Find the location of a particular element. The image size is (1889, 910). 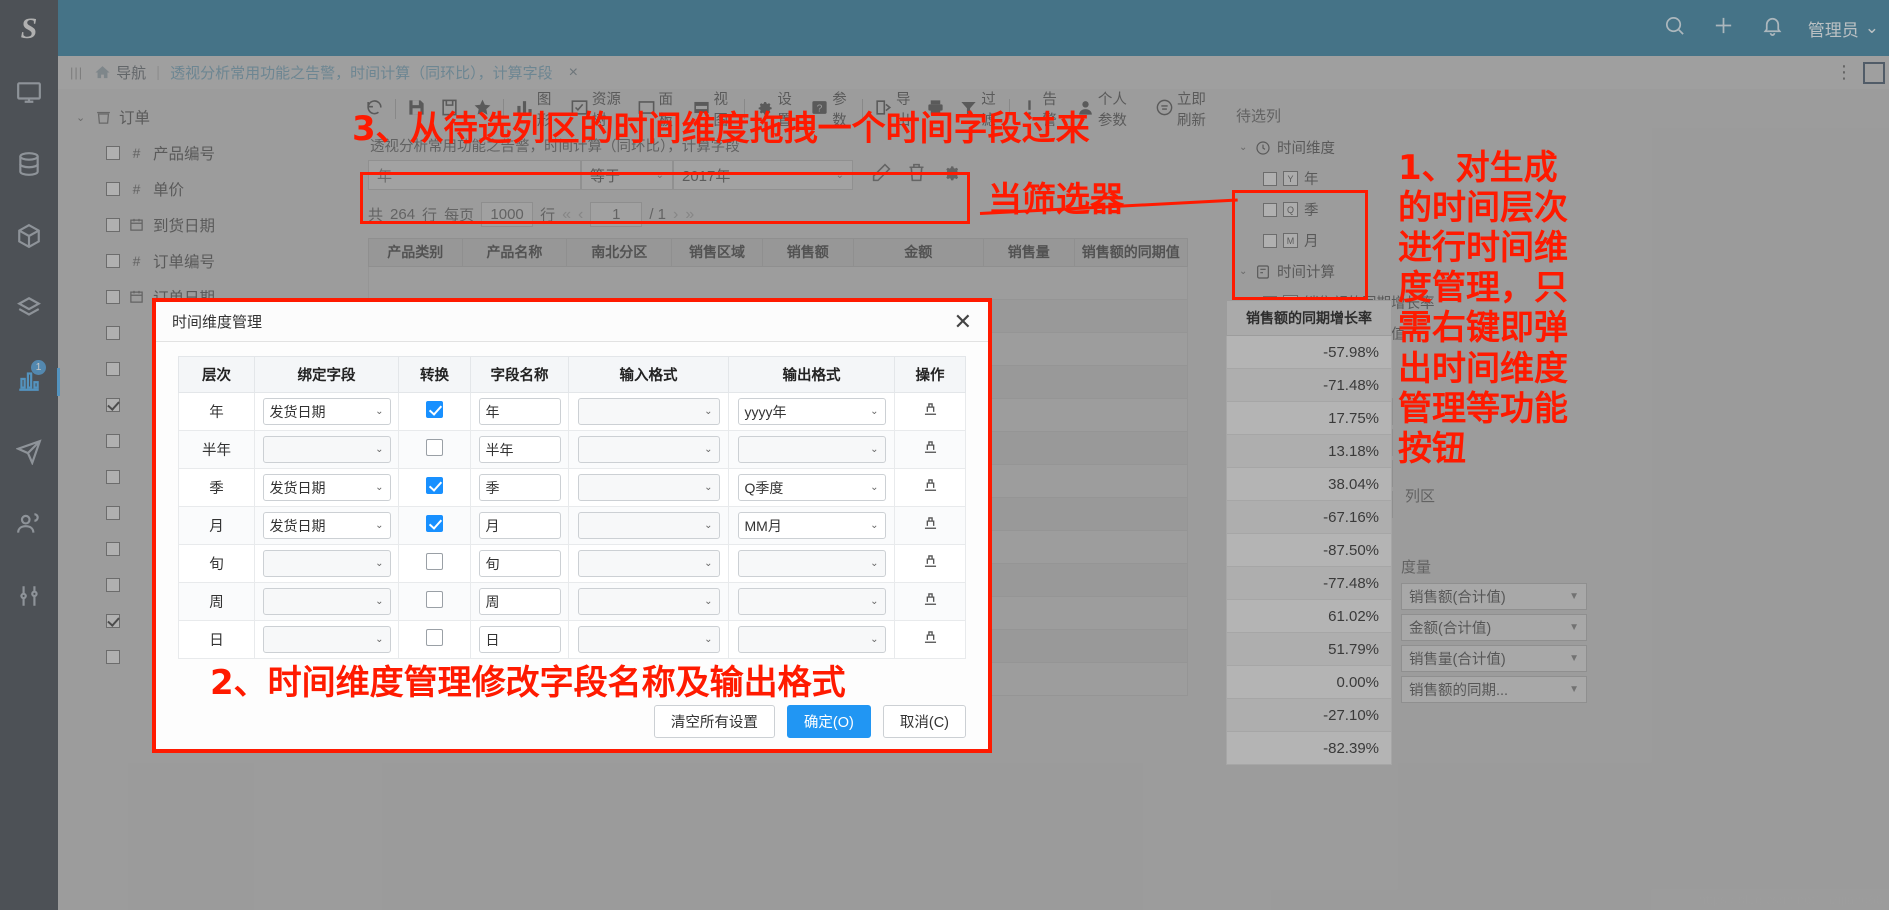

growth-rate-cell: -87.50% is located at coordinates (1309, 550).